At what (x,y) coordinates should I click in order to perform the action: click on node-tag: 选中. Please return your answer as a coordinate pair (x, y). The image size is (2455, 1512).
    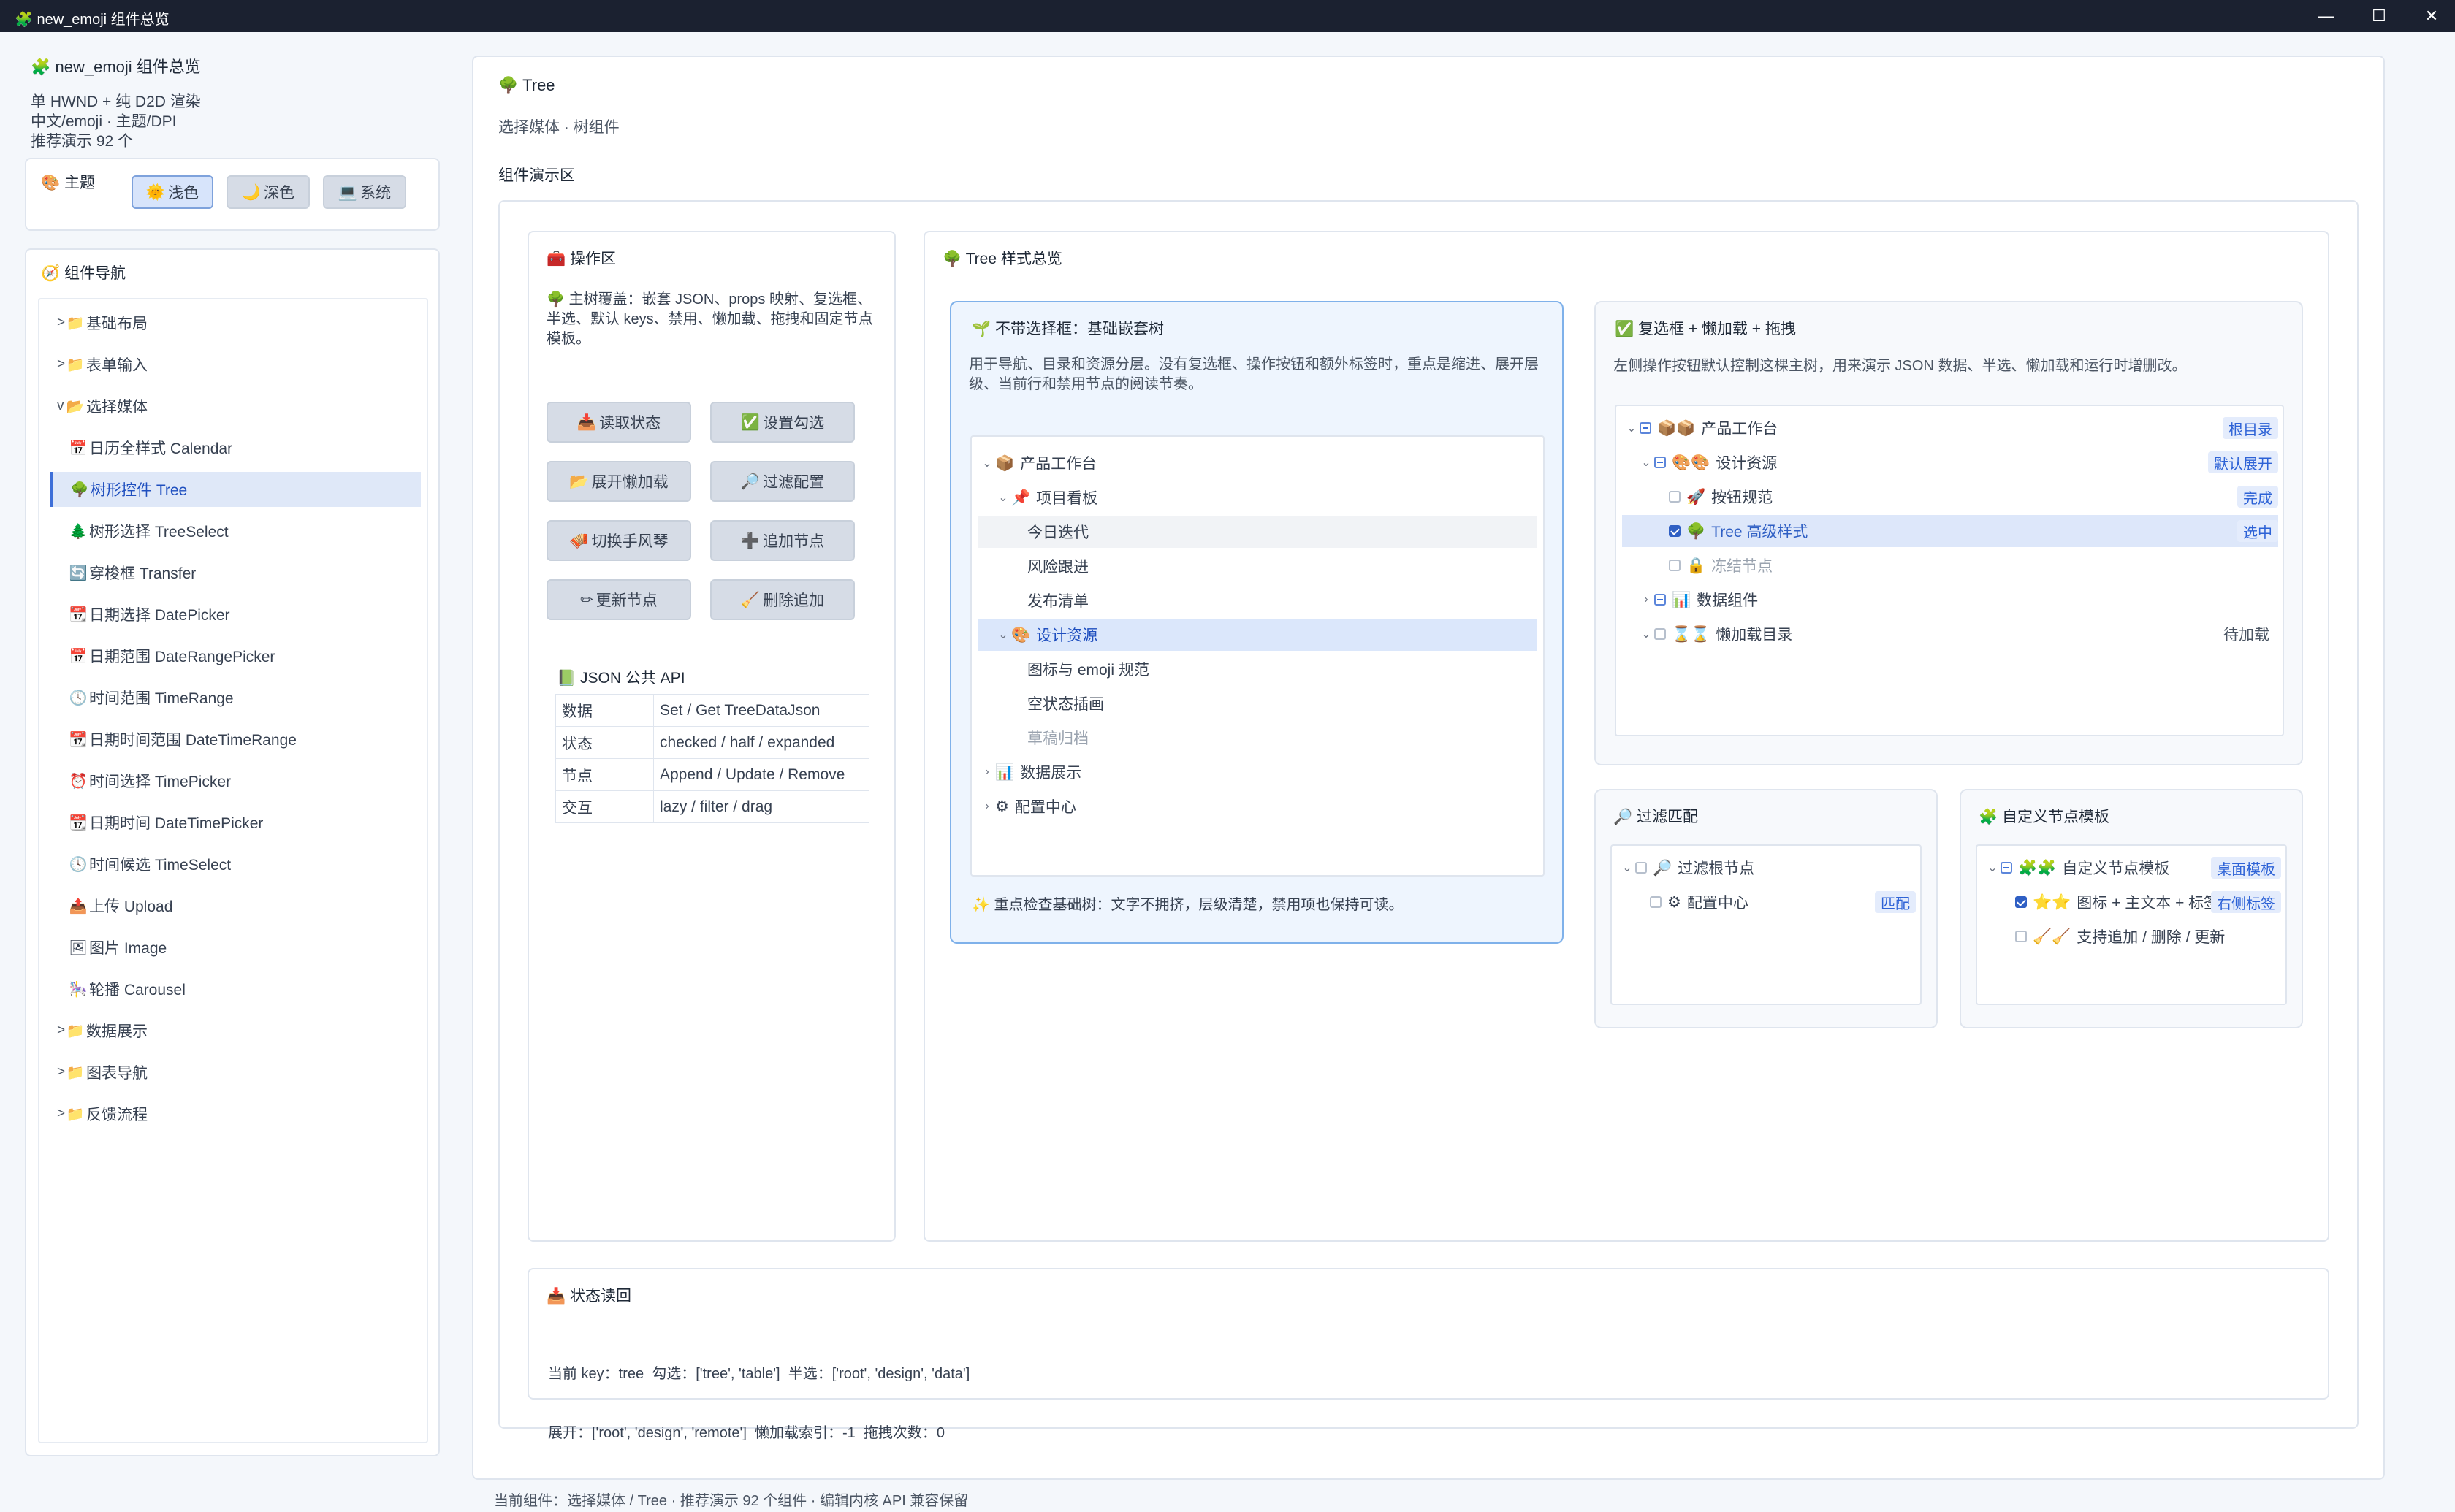
    Looking at the image, I should click on (2257, 531).